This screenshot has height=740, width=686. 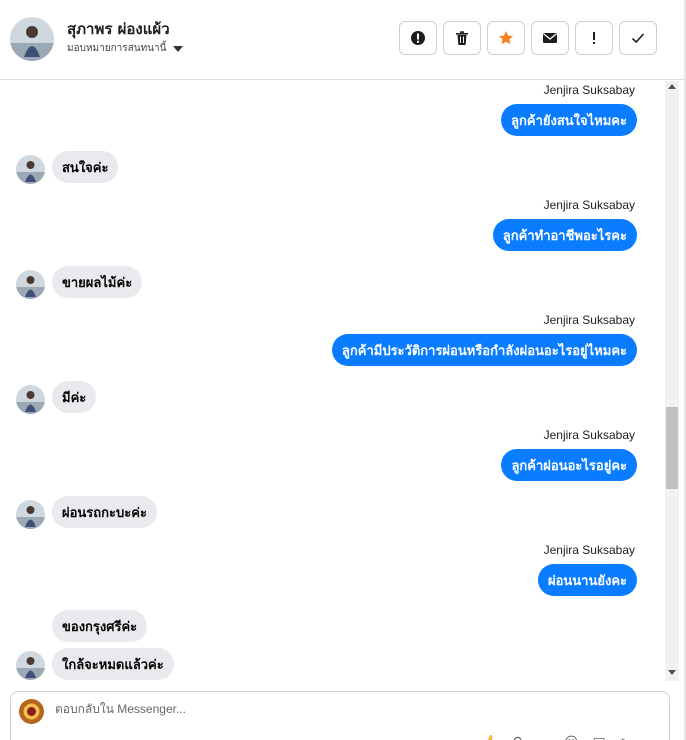 I want to click on attach-icon: ⚲, so click(x=517, y=737).